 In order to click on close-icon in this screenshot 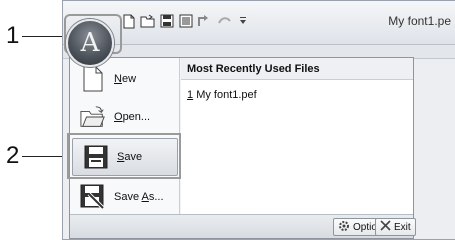, I will do `click(385, 227)`.